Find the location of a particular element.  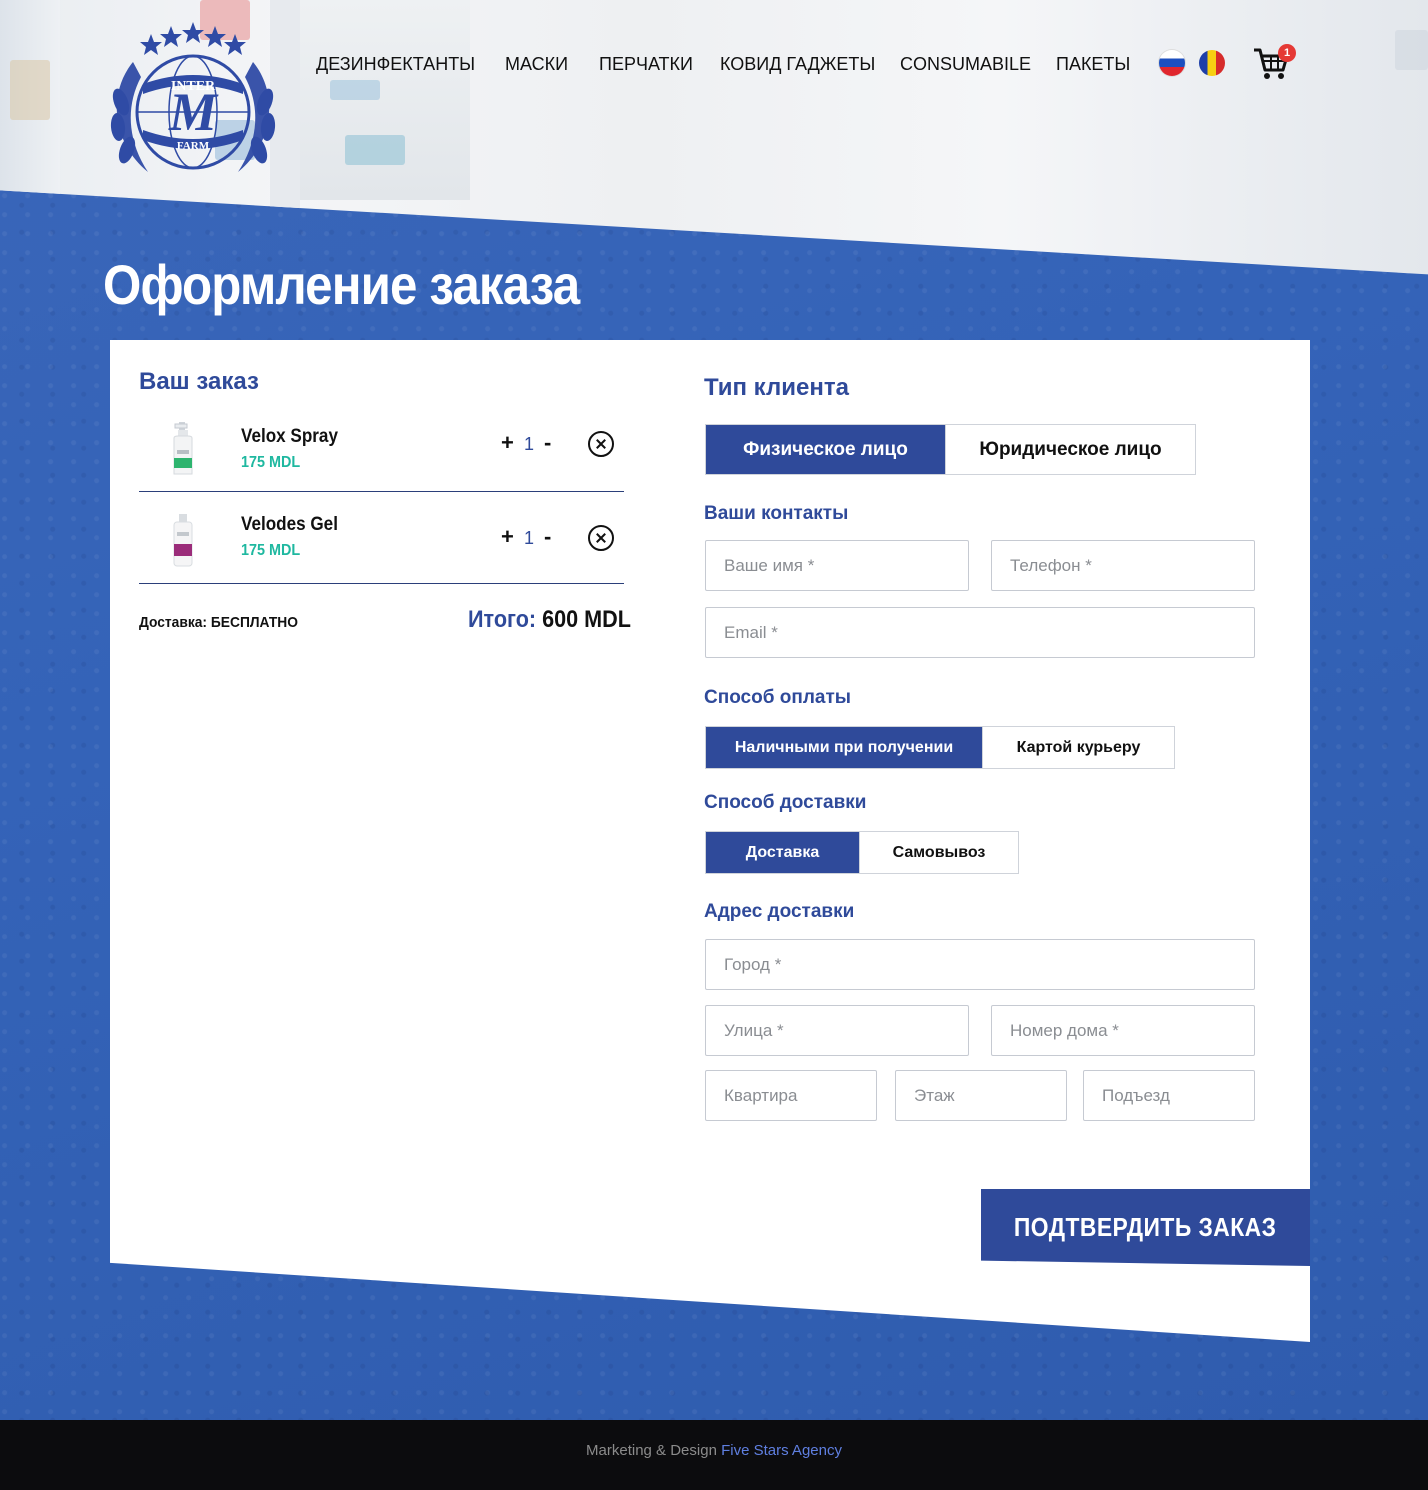

logo-bottom-text: FARM is located at coordinates (193, 146).